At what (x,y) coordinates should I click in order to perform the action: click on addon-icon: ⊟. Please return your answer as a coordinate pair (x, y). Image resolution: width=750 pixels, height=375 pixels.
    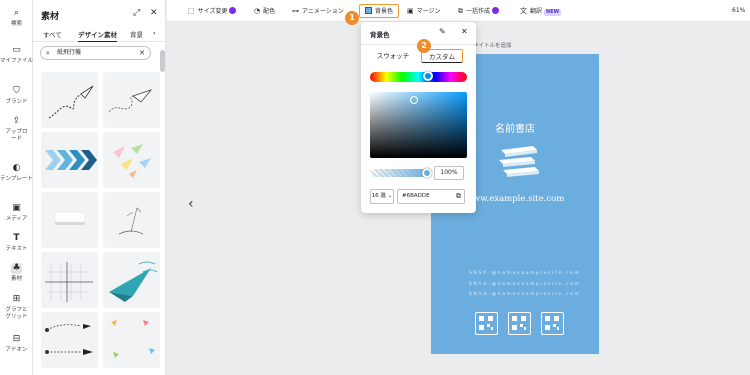
    Looking at the image, I should click on (16, 339).